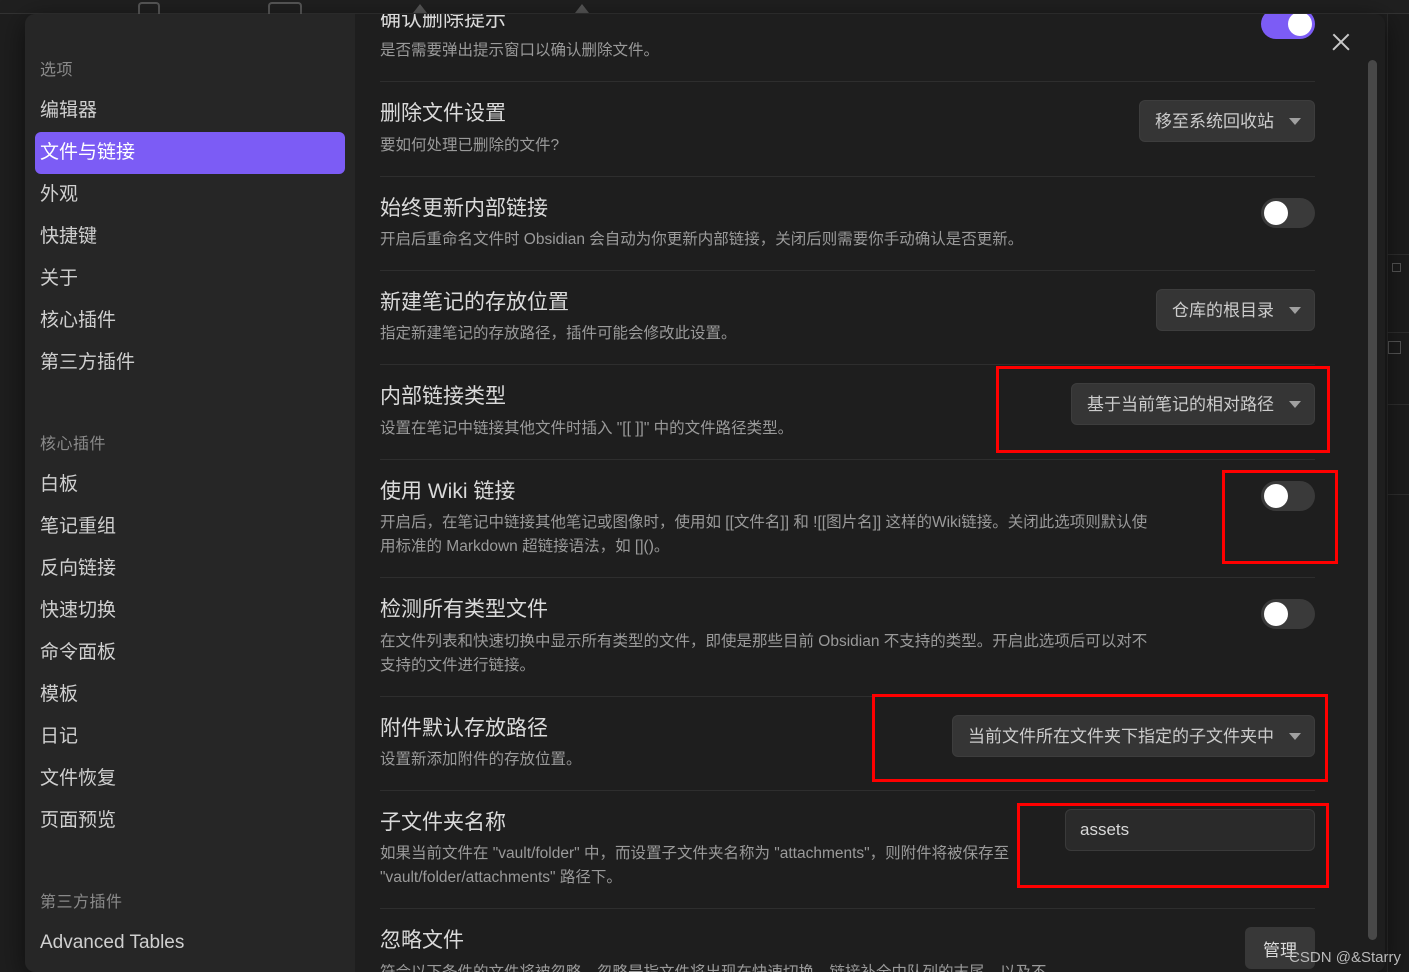 The width and height of the screenshot is (1409, 972). What do you see at coordinates (190, 195) in the screenshot?
I see `sidebar-item-appearance: 外观` at bounding box center [190, 195].